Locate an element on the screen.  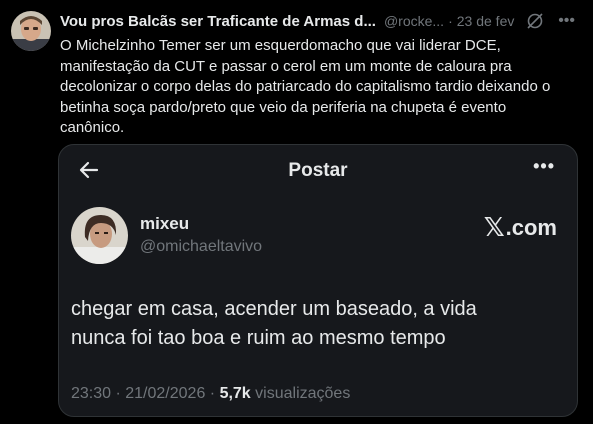
embedded-more-icon: ••• is located at coordinates (544, 166).